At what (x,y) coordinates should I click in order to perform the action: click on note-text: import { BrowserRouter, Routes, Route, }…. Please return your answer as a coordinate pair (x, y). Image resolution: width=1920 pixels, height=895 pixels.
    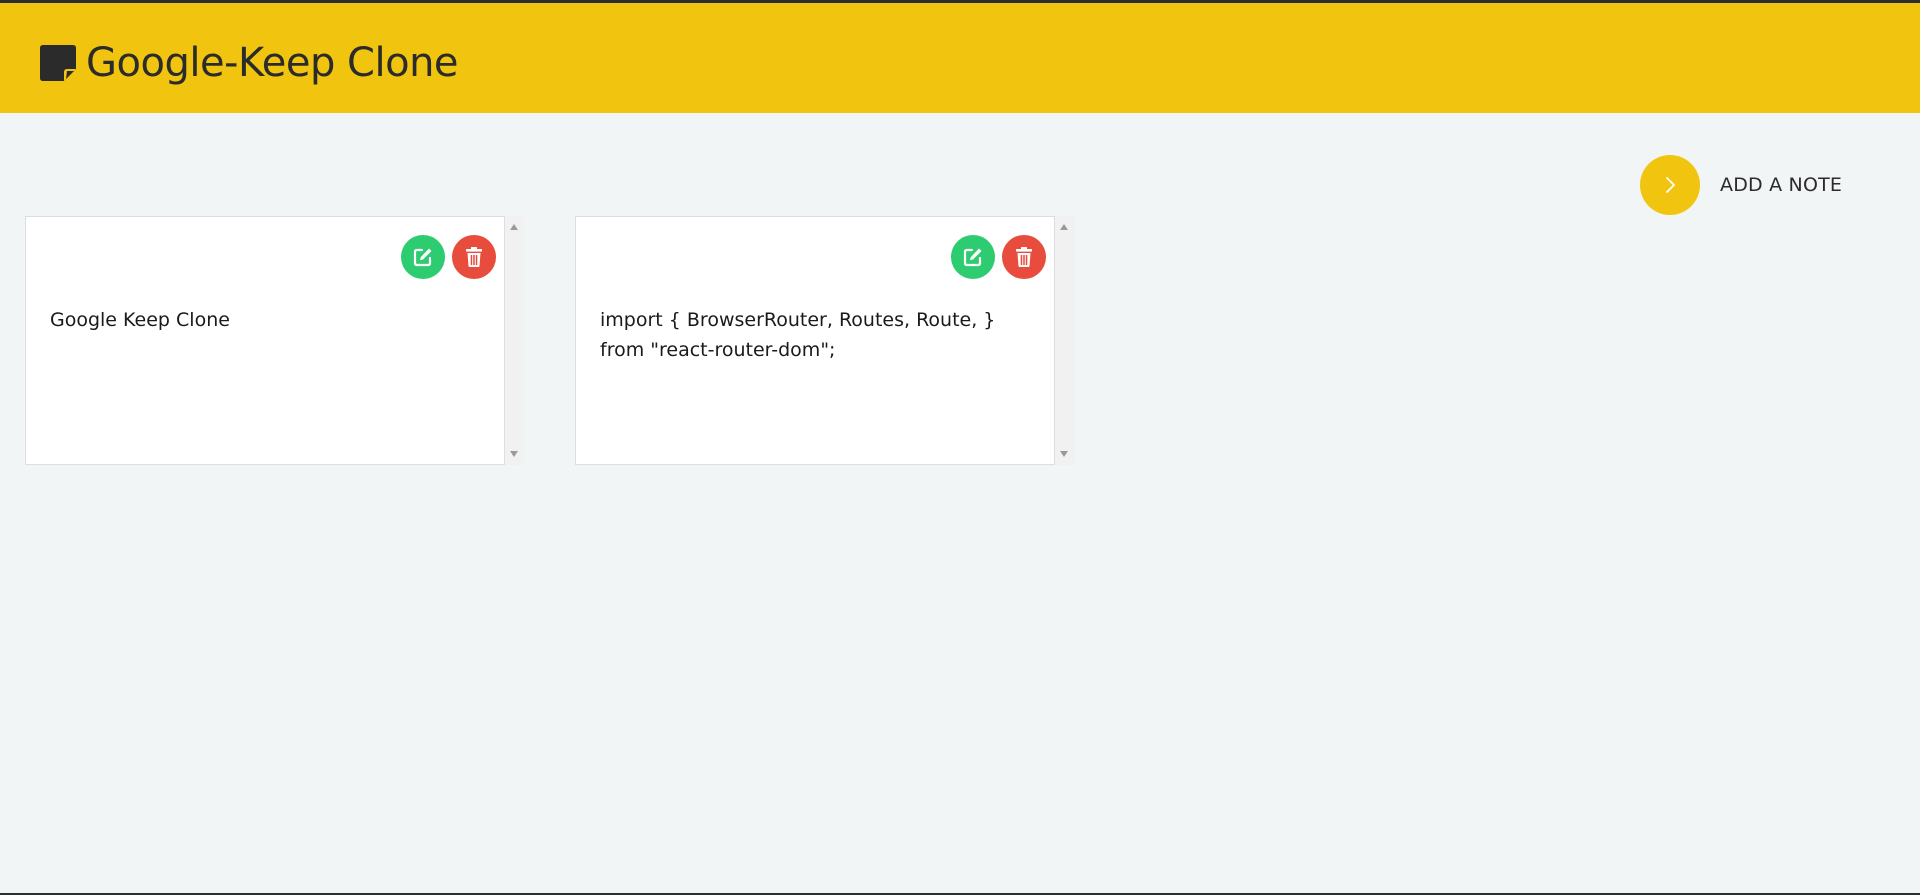
    Looking at the image, I should click on (815, 335).